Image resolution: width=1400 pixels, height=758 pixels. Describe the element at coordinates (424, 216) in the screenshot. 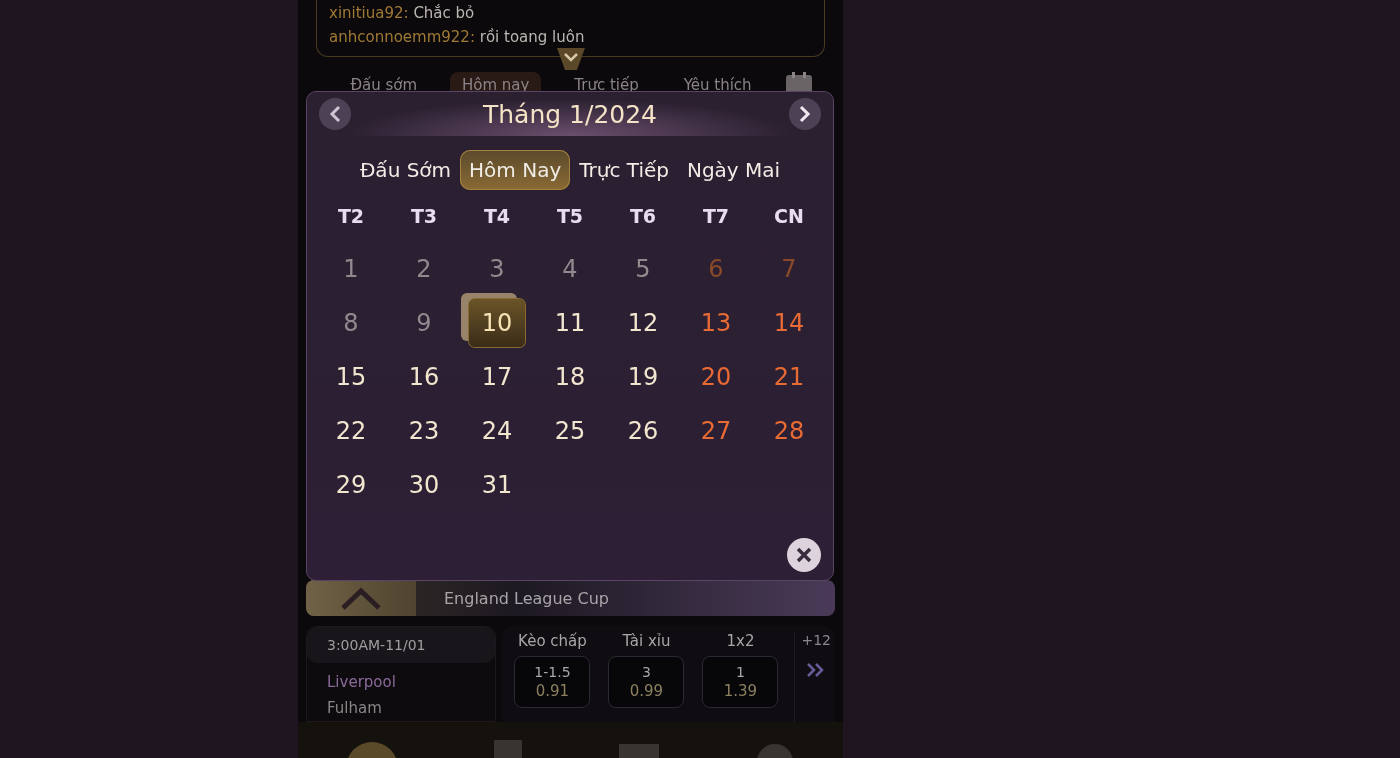

I see `weekday-label: T3` at that location.